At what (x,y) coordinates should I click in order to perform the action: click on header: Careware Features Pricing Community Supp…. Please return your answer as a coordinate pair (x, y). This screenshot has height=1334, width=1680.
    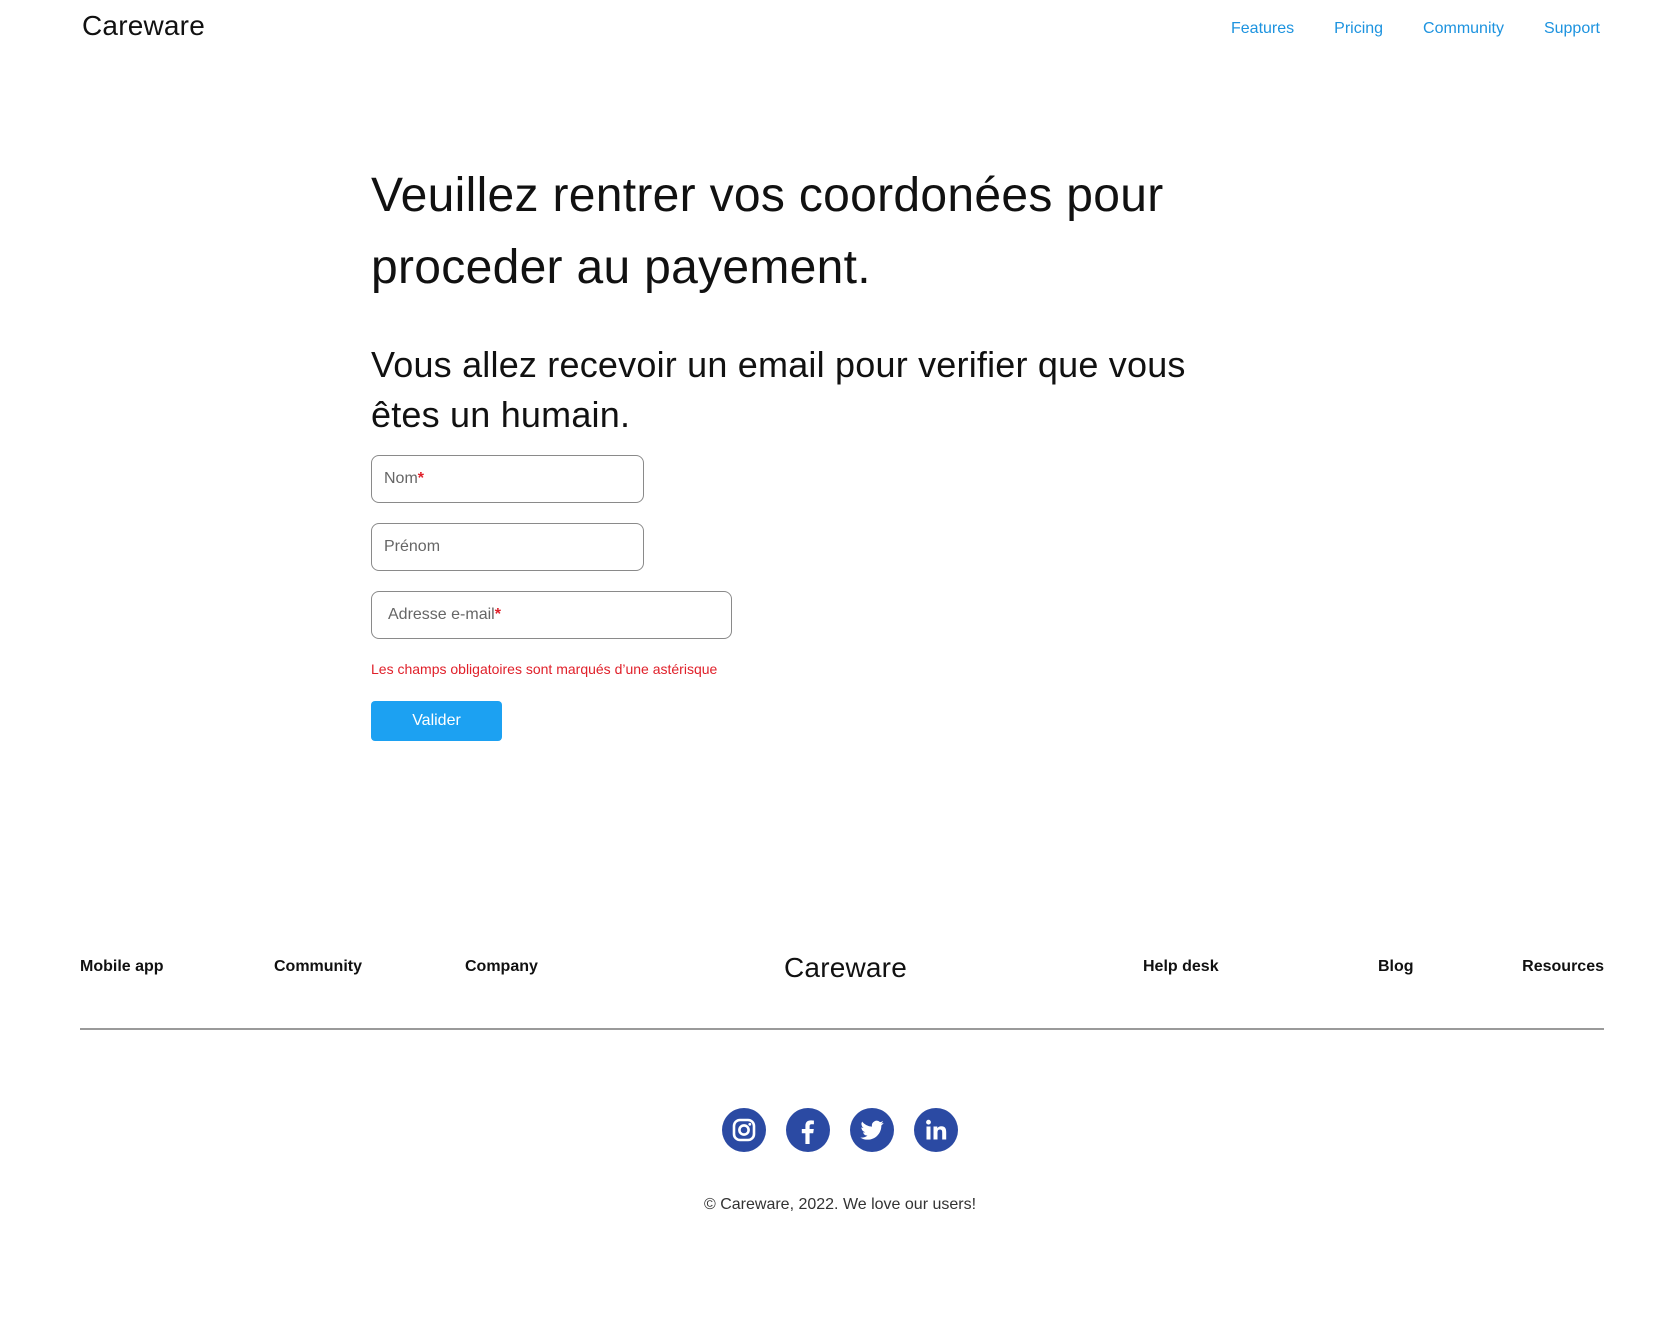
    Looking at the image, I should click on (840, 30).